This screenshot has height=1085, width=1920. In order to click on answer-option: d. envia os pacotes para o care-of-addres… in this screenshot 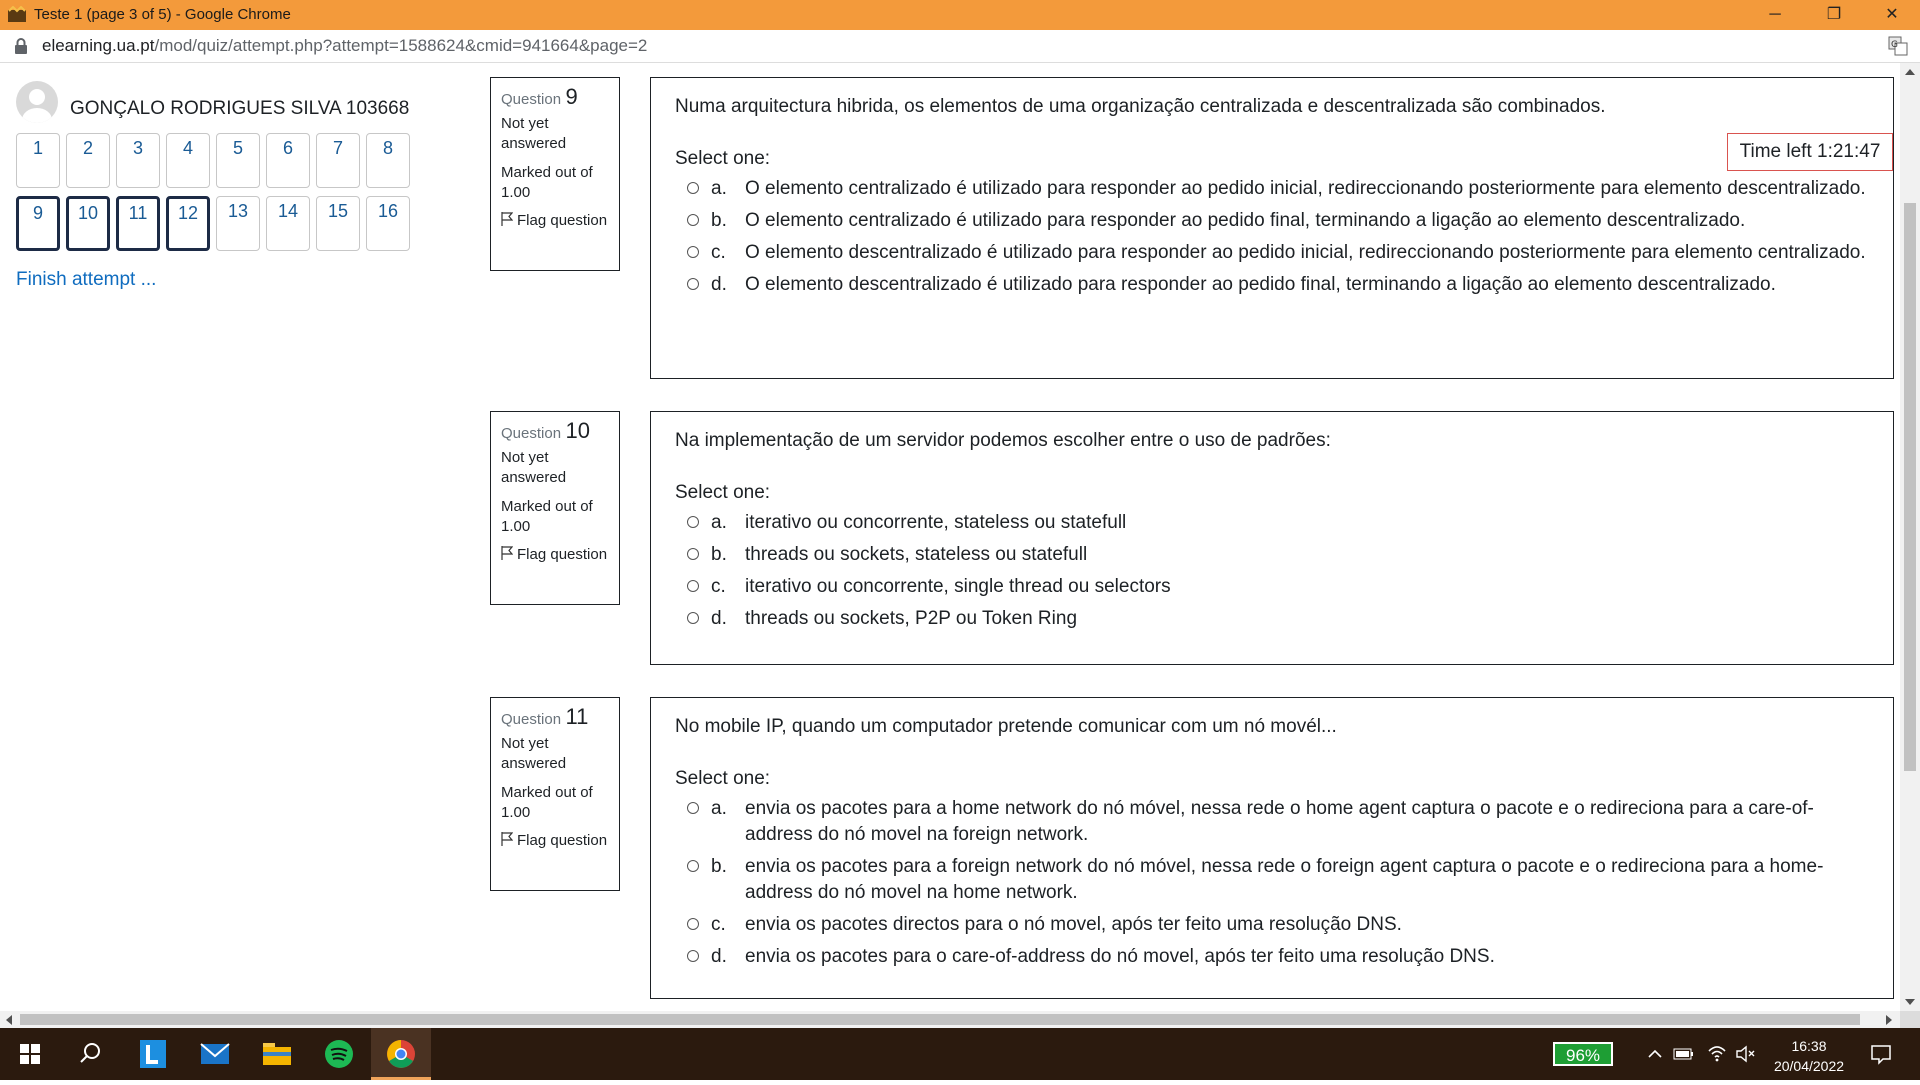, I will do `click(1272, 957)`.